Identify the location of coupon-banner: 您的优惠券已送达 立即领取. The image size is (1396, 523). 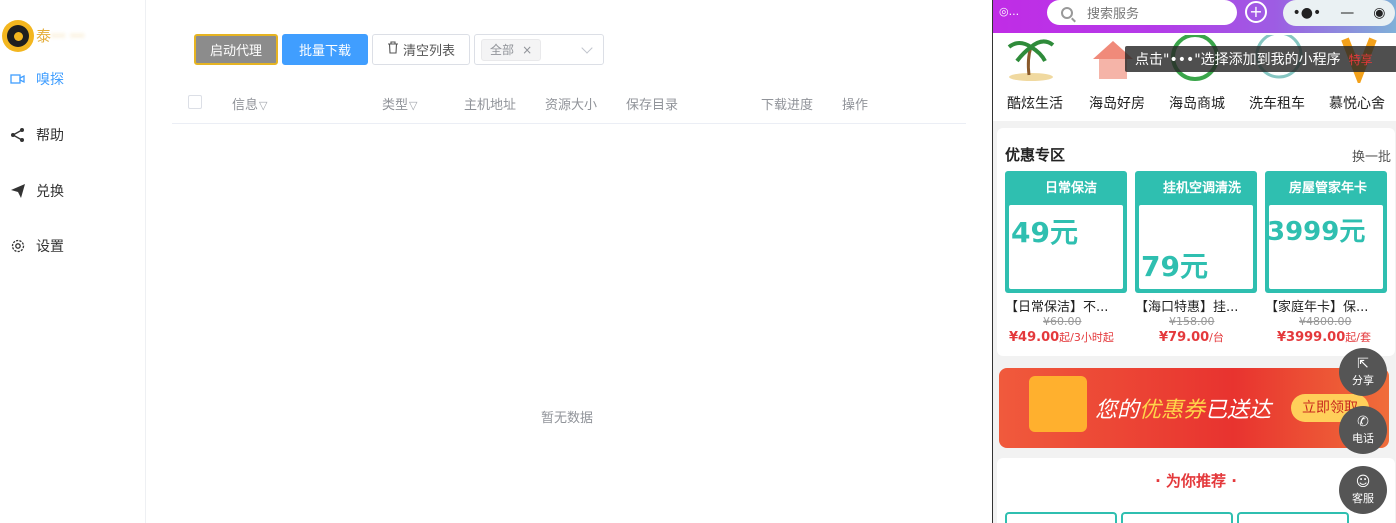
(1194, 408).